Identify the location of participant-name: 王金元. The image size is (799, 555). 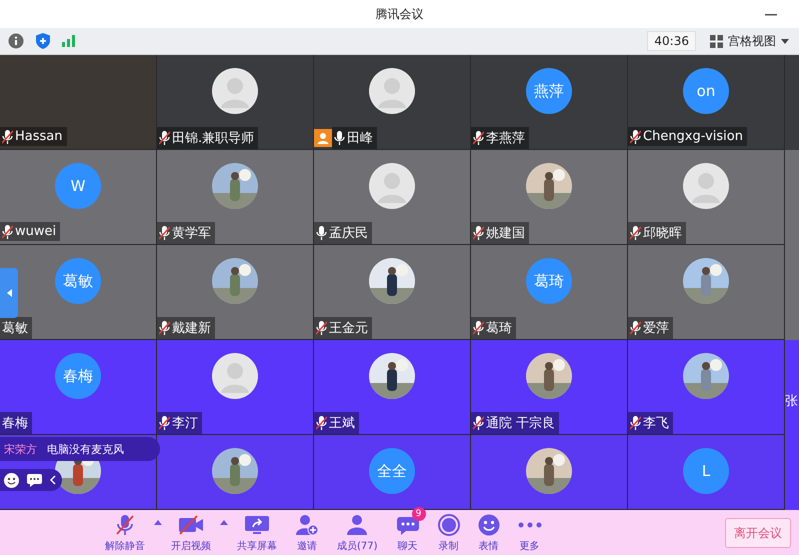
(343, 328).